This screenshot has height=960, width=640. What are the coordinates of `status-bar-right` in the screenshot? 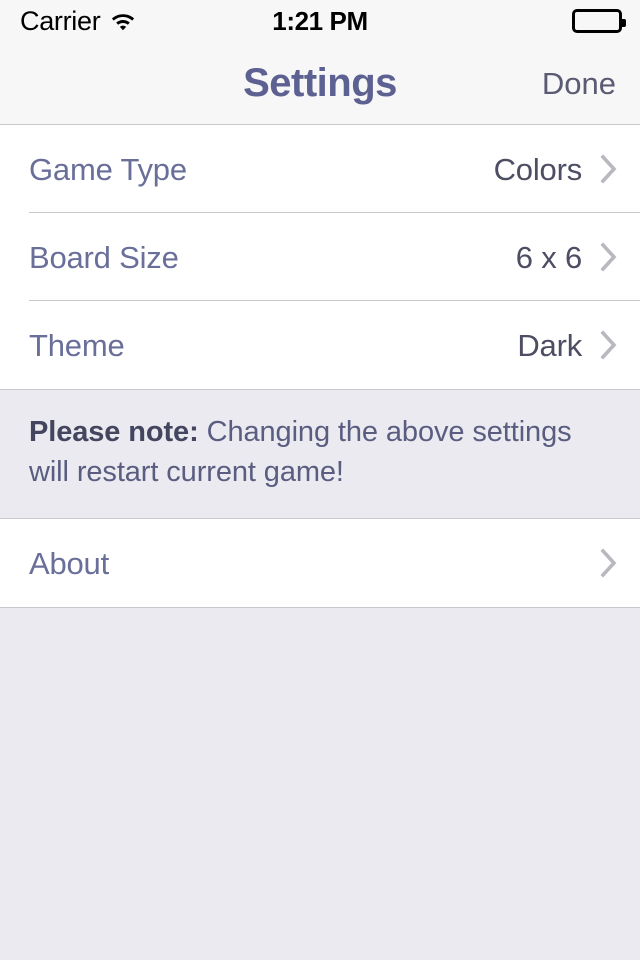 It's located at (599, 21).